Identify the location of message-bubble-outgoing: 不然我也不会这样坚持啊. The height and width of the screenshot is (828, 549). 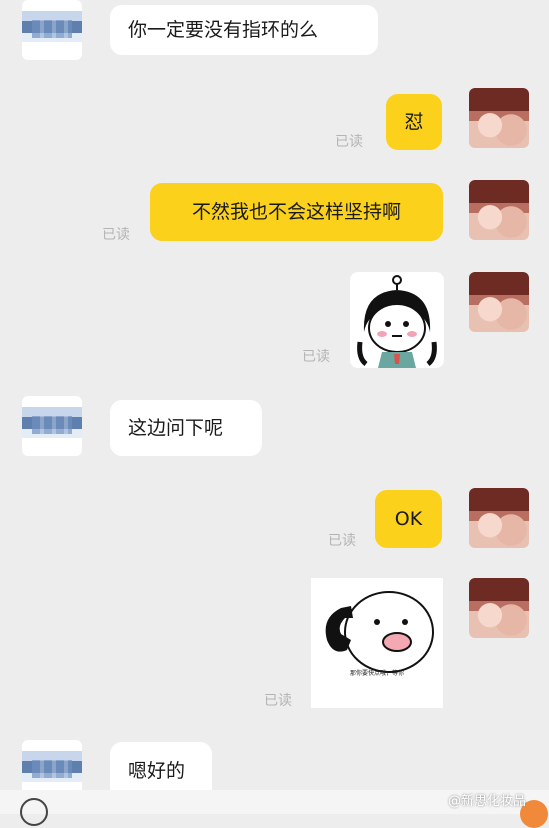
(296, 212).